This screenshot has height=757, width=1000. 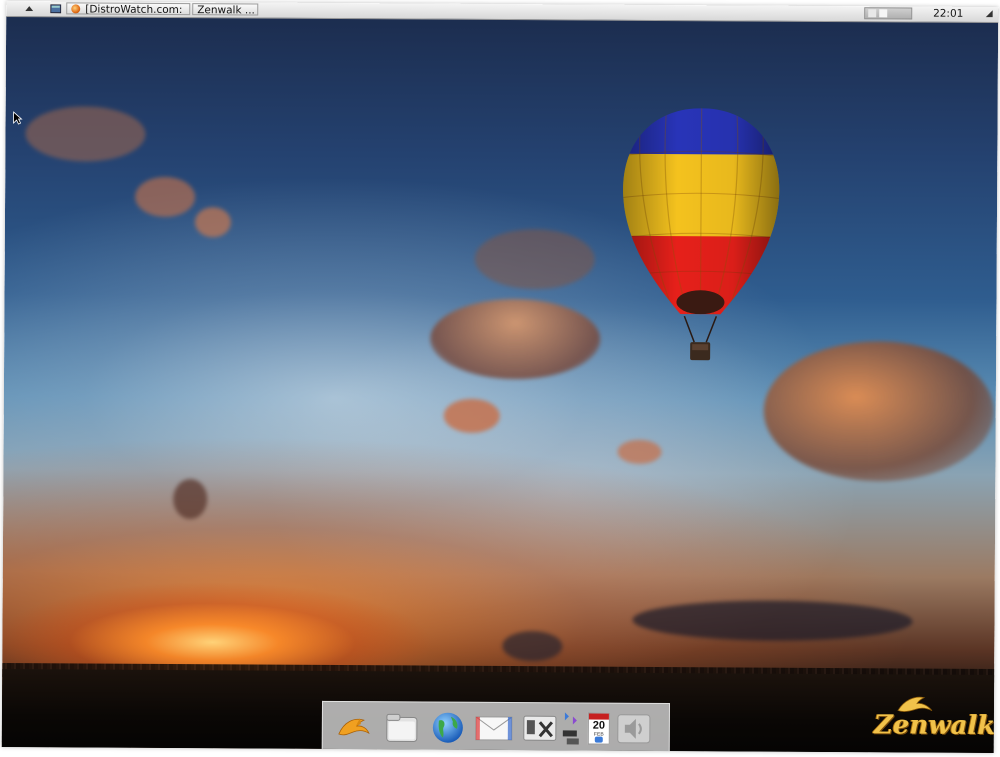 What do you see at coordinates (354, 727) in the screenshot?
I see `dolphin-launcher-icon` at bounding box center [354, 727].